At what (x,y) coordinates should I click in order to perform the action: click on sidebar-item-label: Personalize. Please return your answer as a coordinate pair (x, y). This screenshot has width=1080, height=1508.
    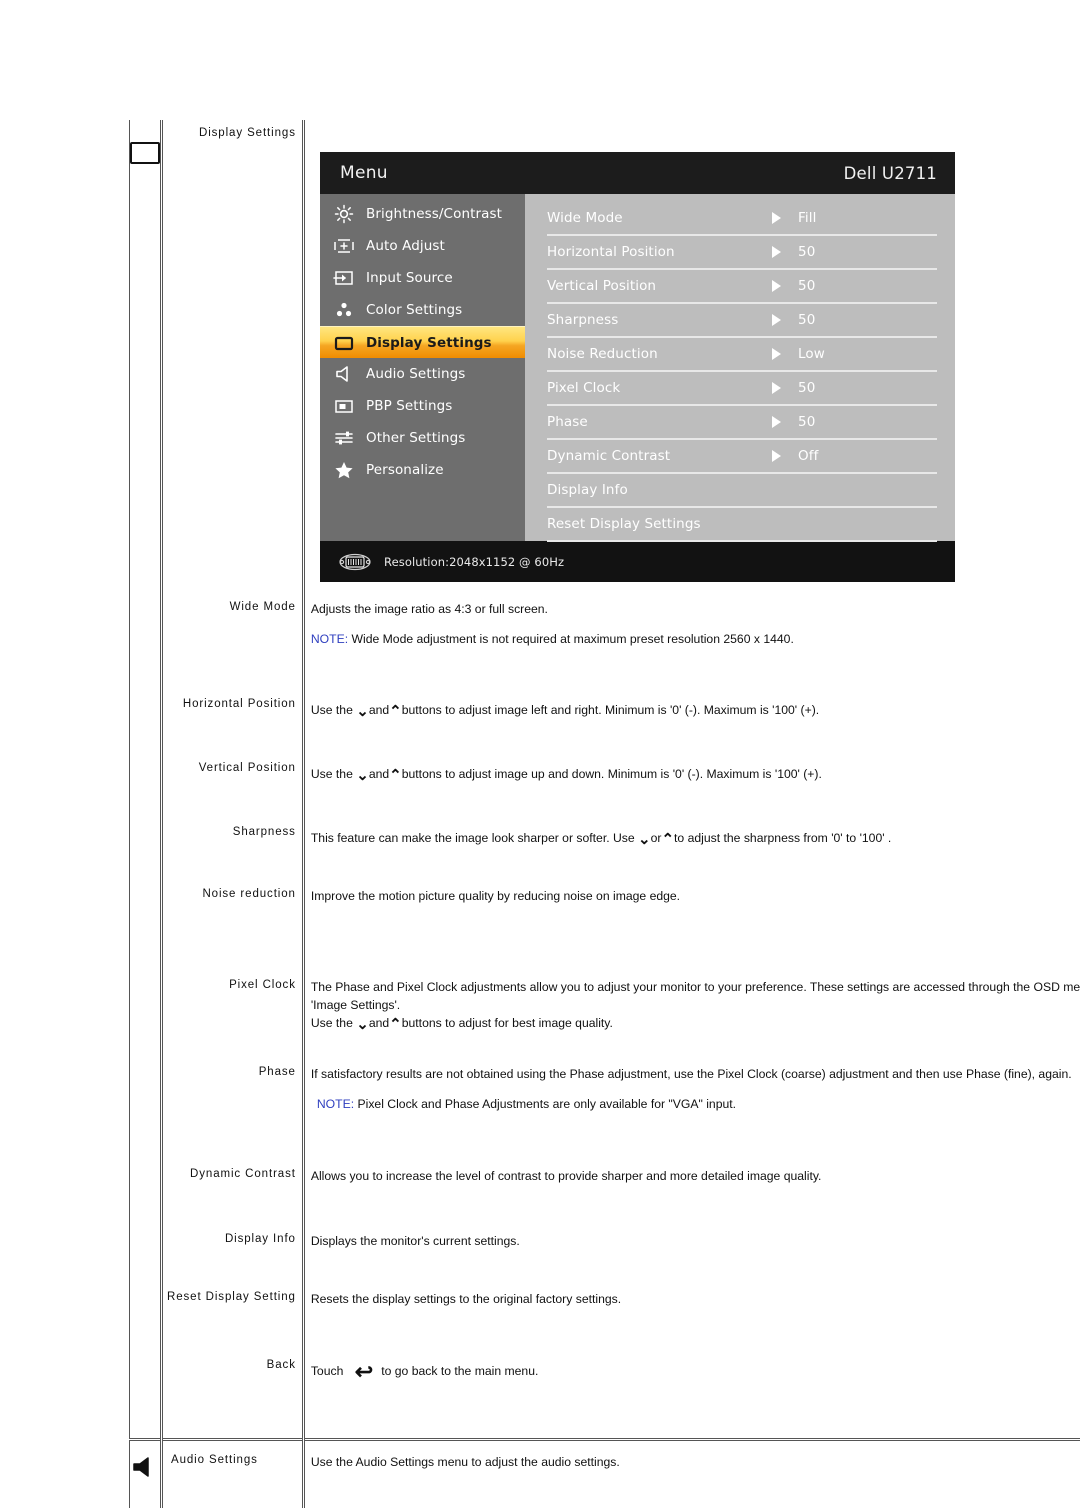
    Looking at the image, I should click on (405, 470).